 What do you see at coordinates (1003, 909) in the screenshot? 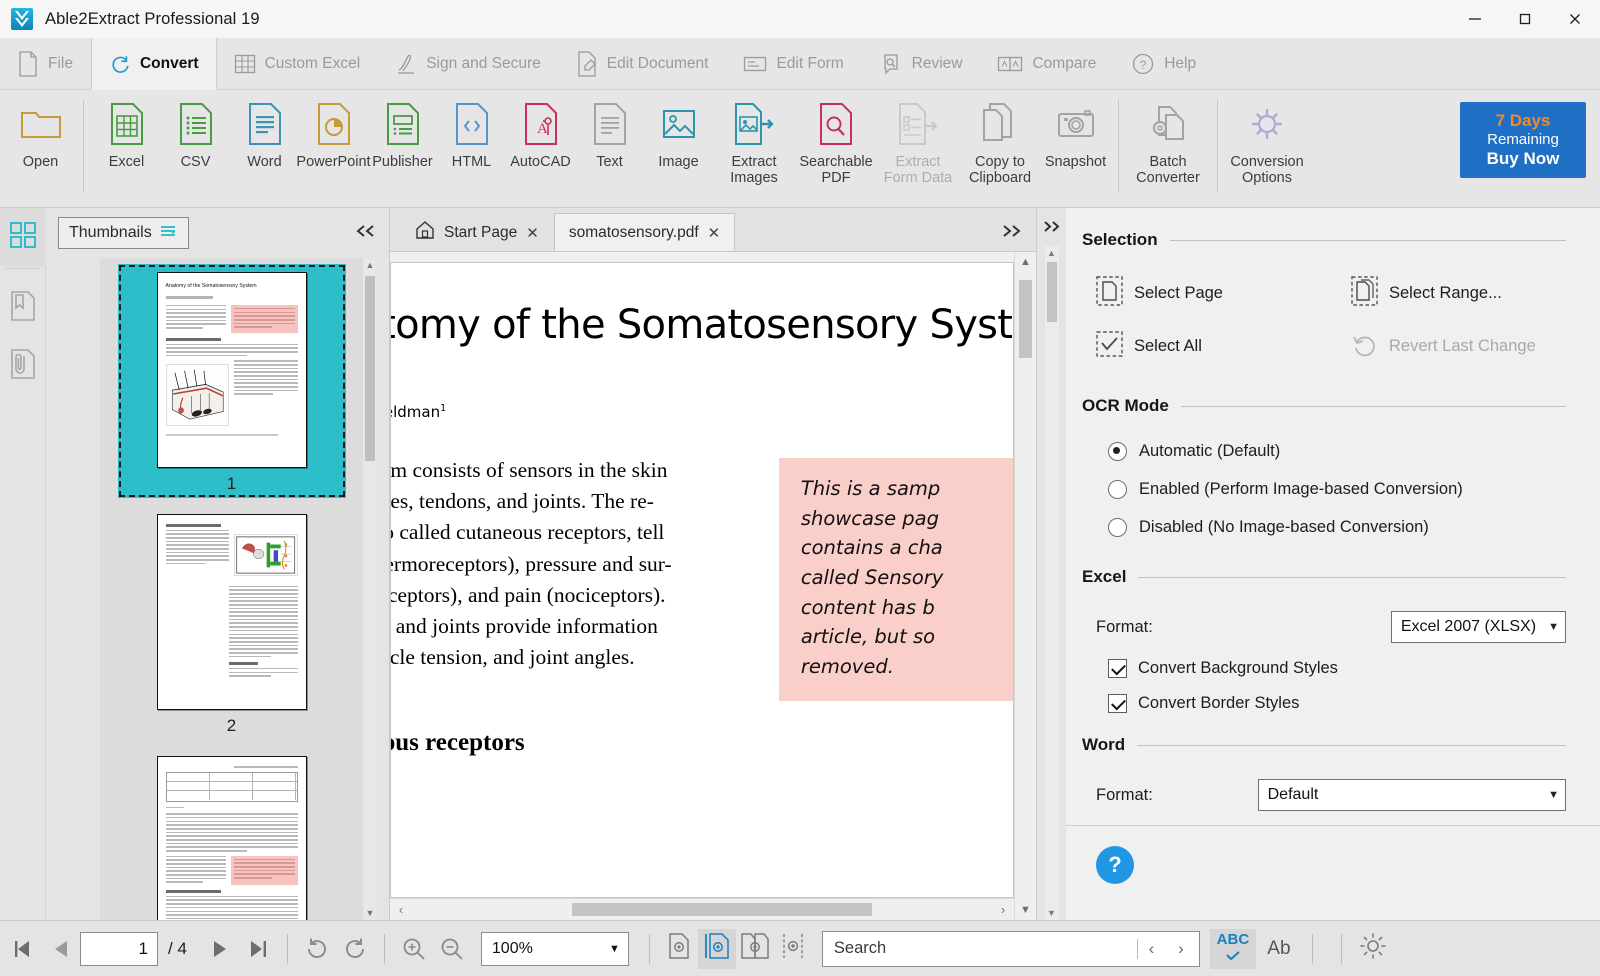
I see `scroll-right-icon: ›` at bounding box center [1003, 909].